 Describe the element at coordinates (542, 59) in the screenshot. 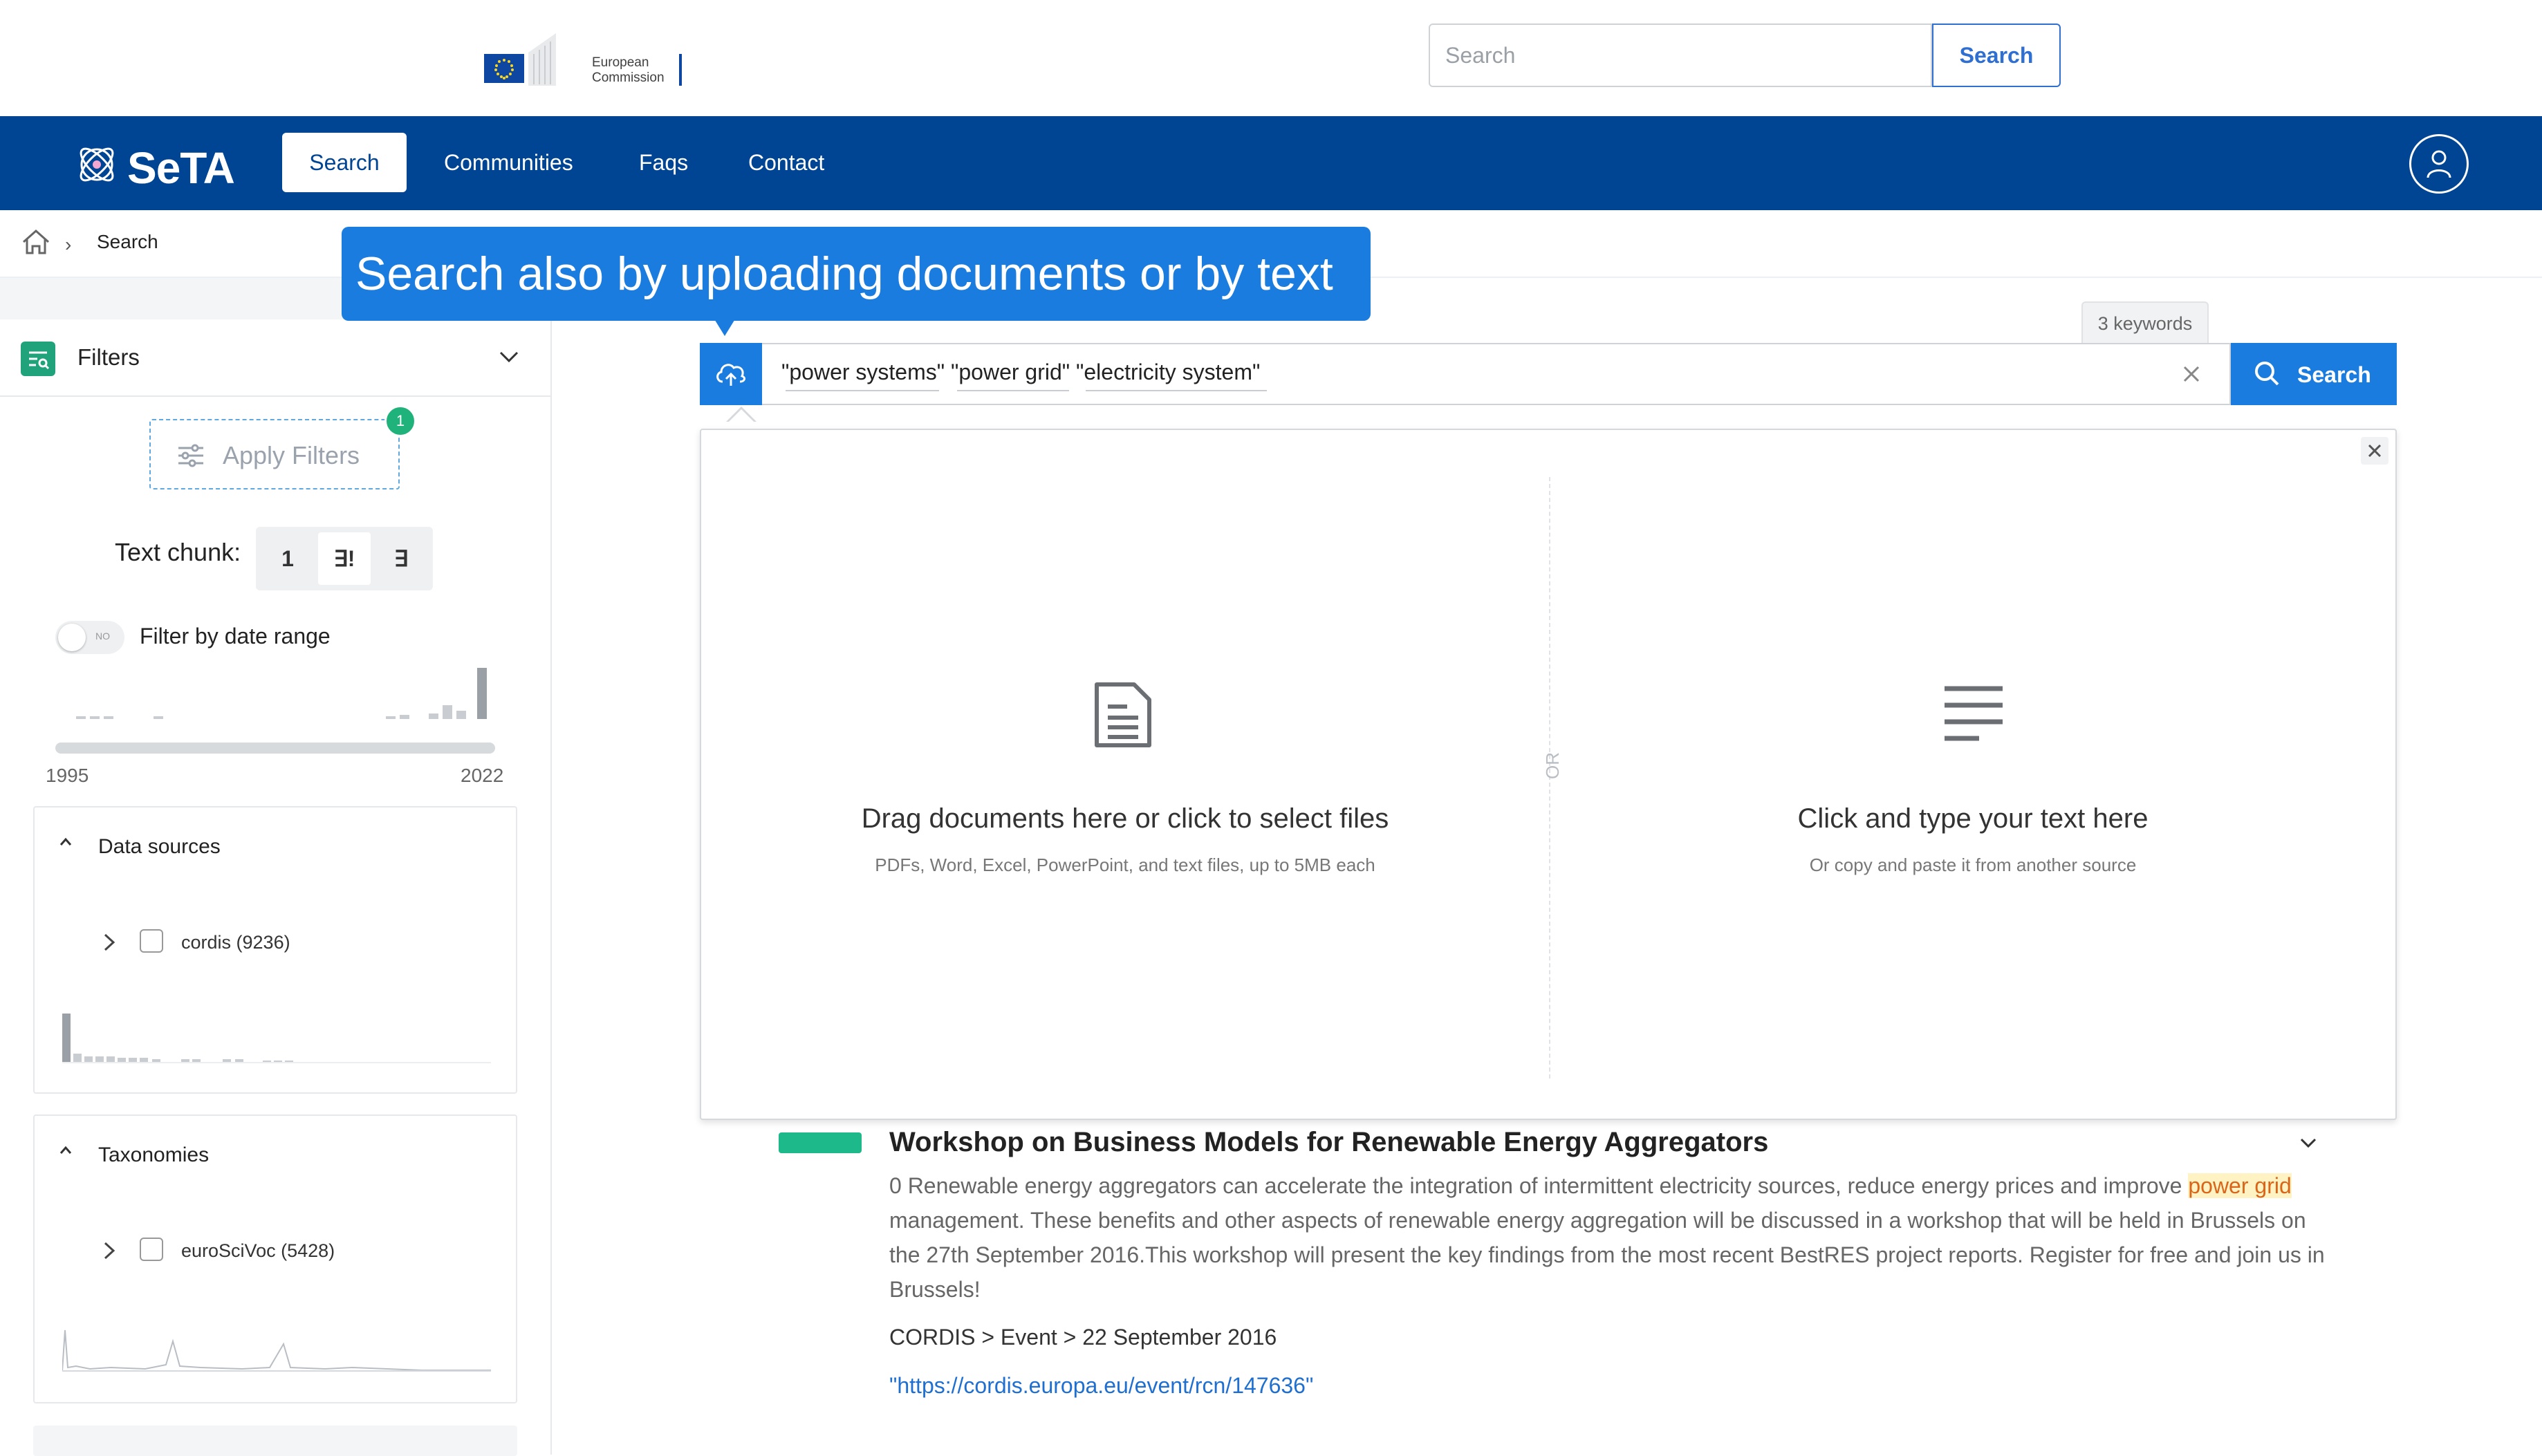

I see `ec-building-icon` at that location.